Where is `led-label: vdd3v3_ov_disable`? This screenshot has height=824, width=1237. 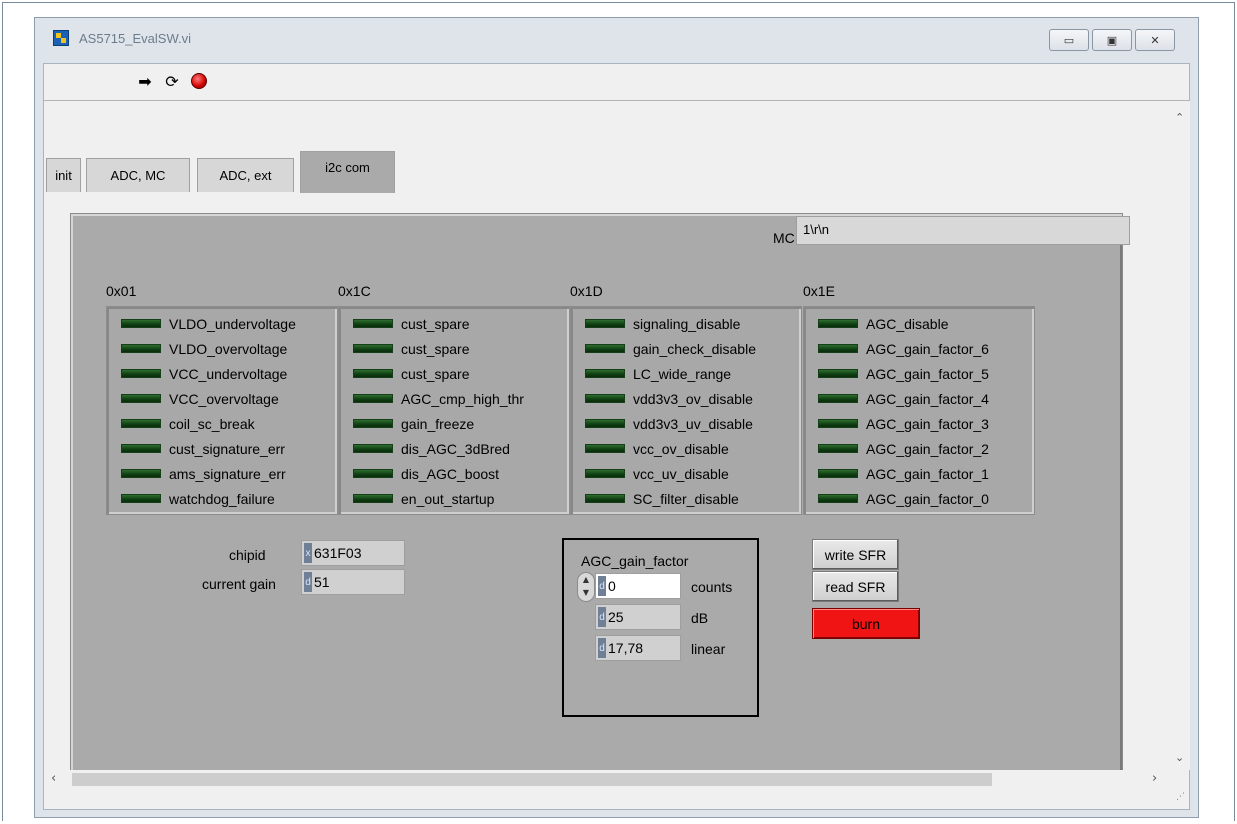
led-label: vdd3v3_ov_disable is located at coordinates (693, 398).